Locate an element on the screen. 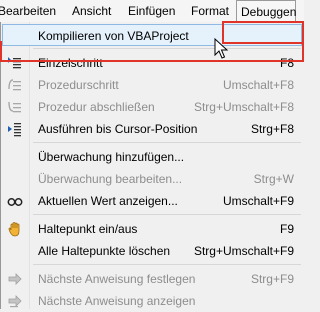 The height and width of the screenshot is (312, 320). menu-bearbeiten: Bearbeiten is located at coordinates (30, 11).